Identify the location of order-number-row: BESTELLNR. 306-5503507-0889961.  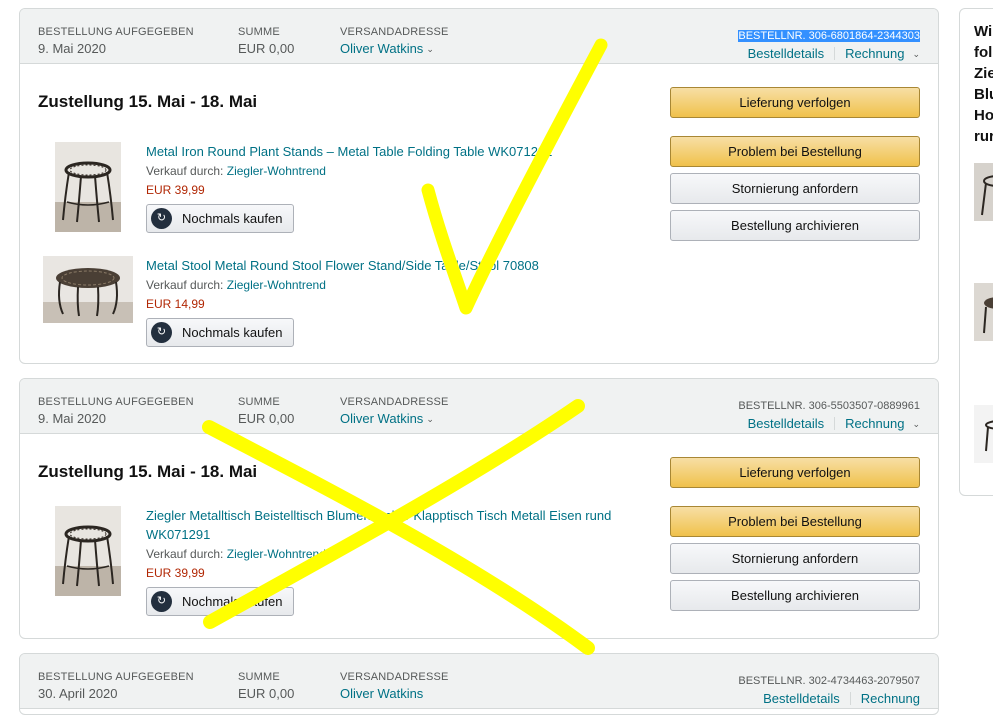
(829, 405).